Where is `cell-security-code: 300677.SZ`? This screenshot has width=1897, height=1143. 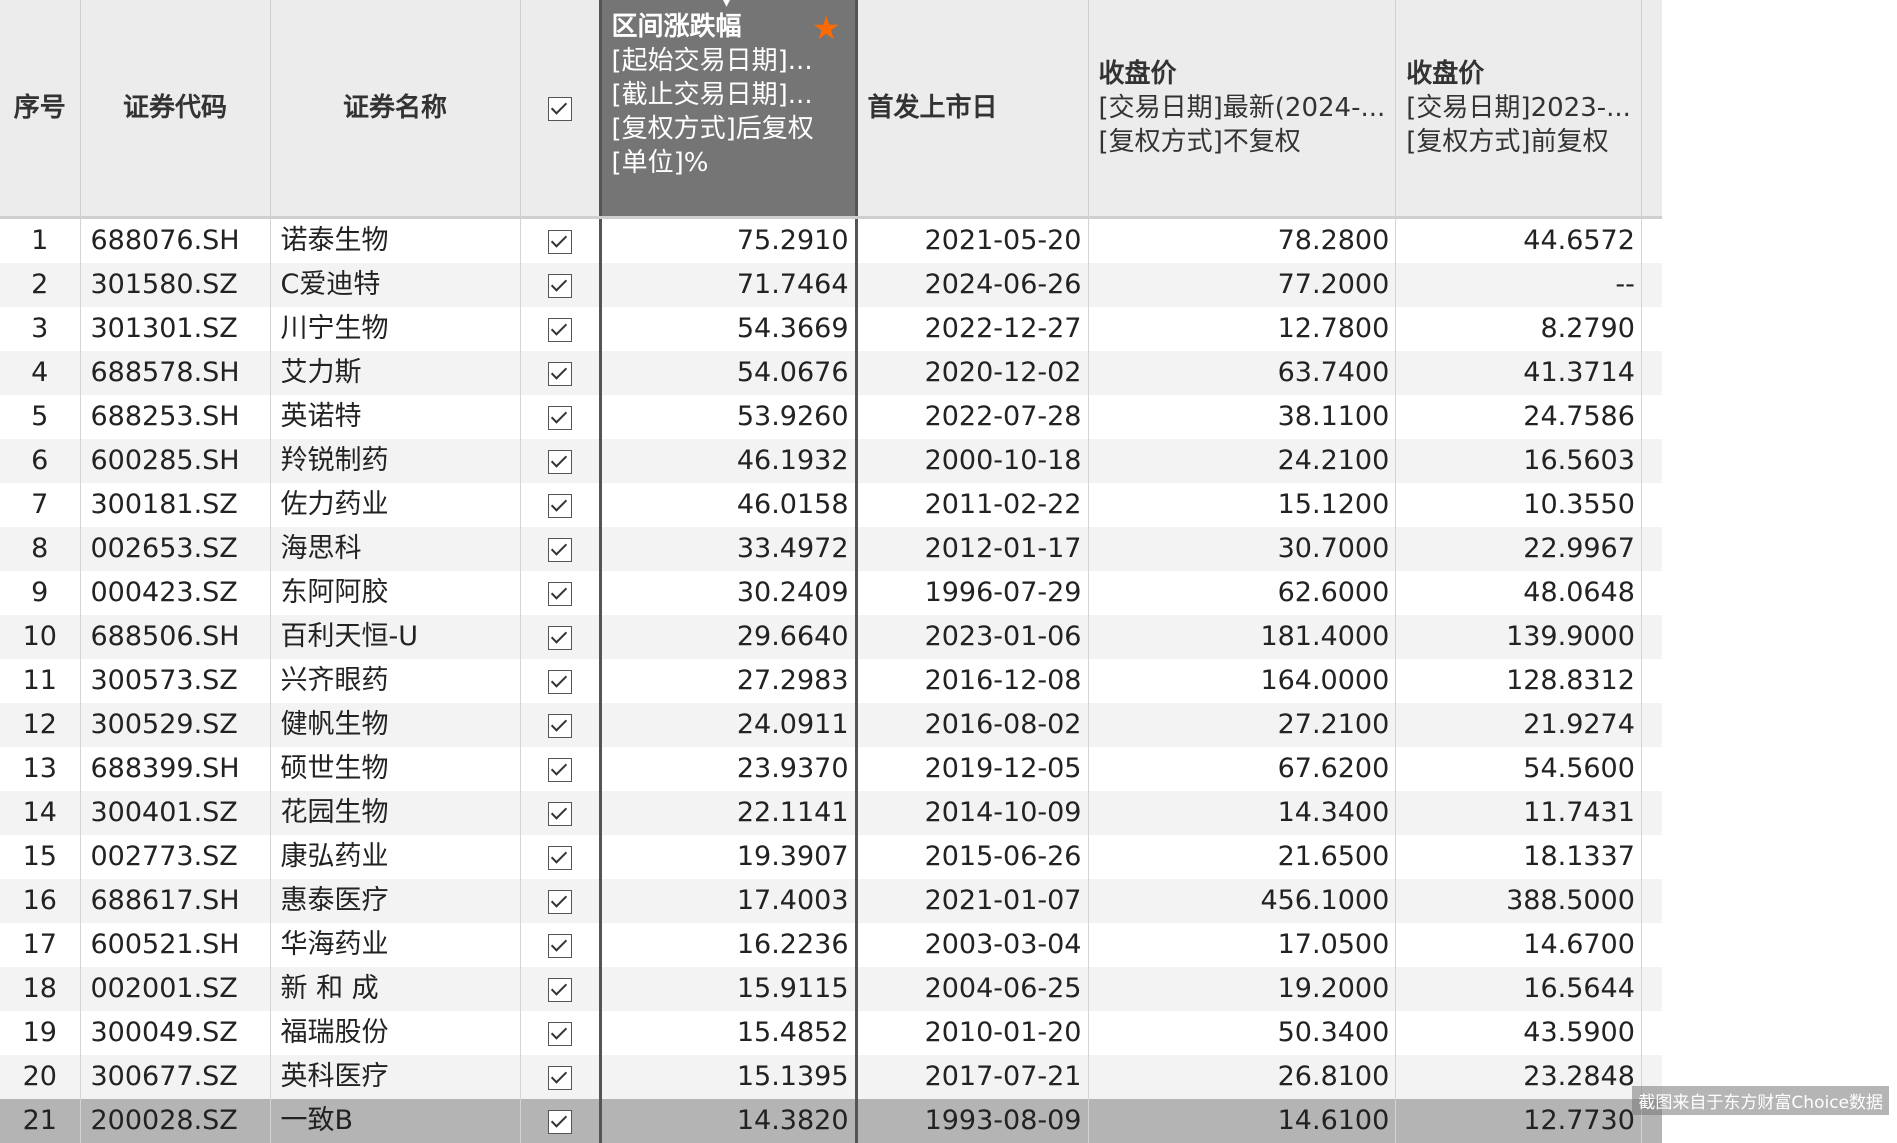
cell-security-code: 300677.SZ is located at coordinates (175, 1077).